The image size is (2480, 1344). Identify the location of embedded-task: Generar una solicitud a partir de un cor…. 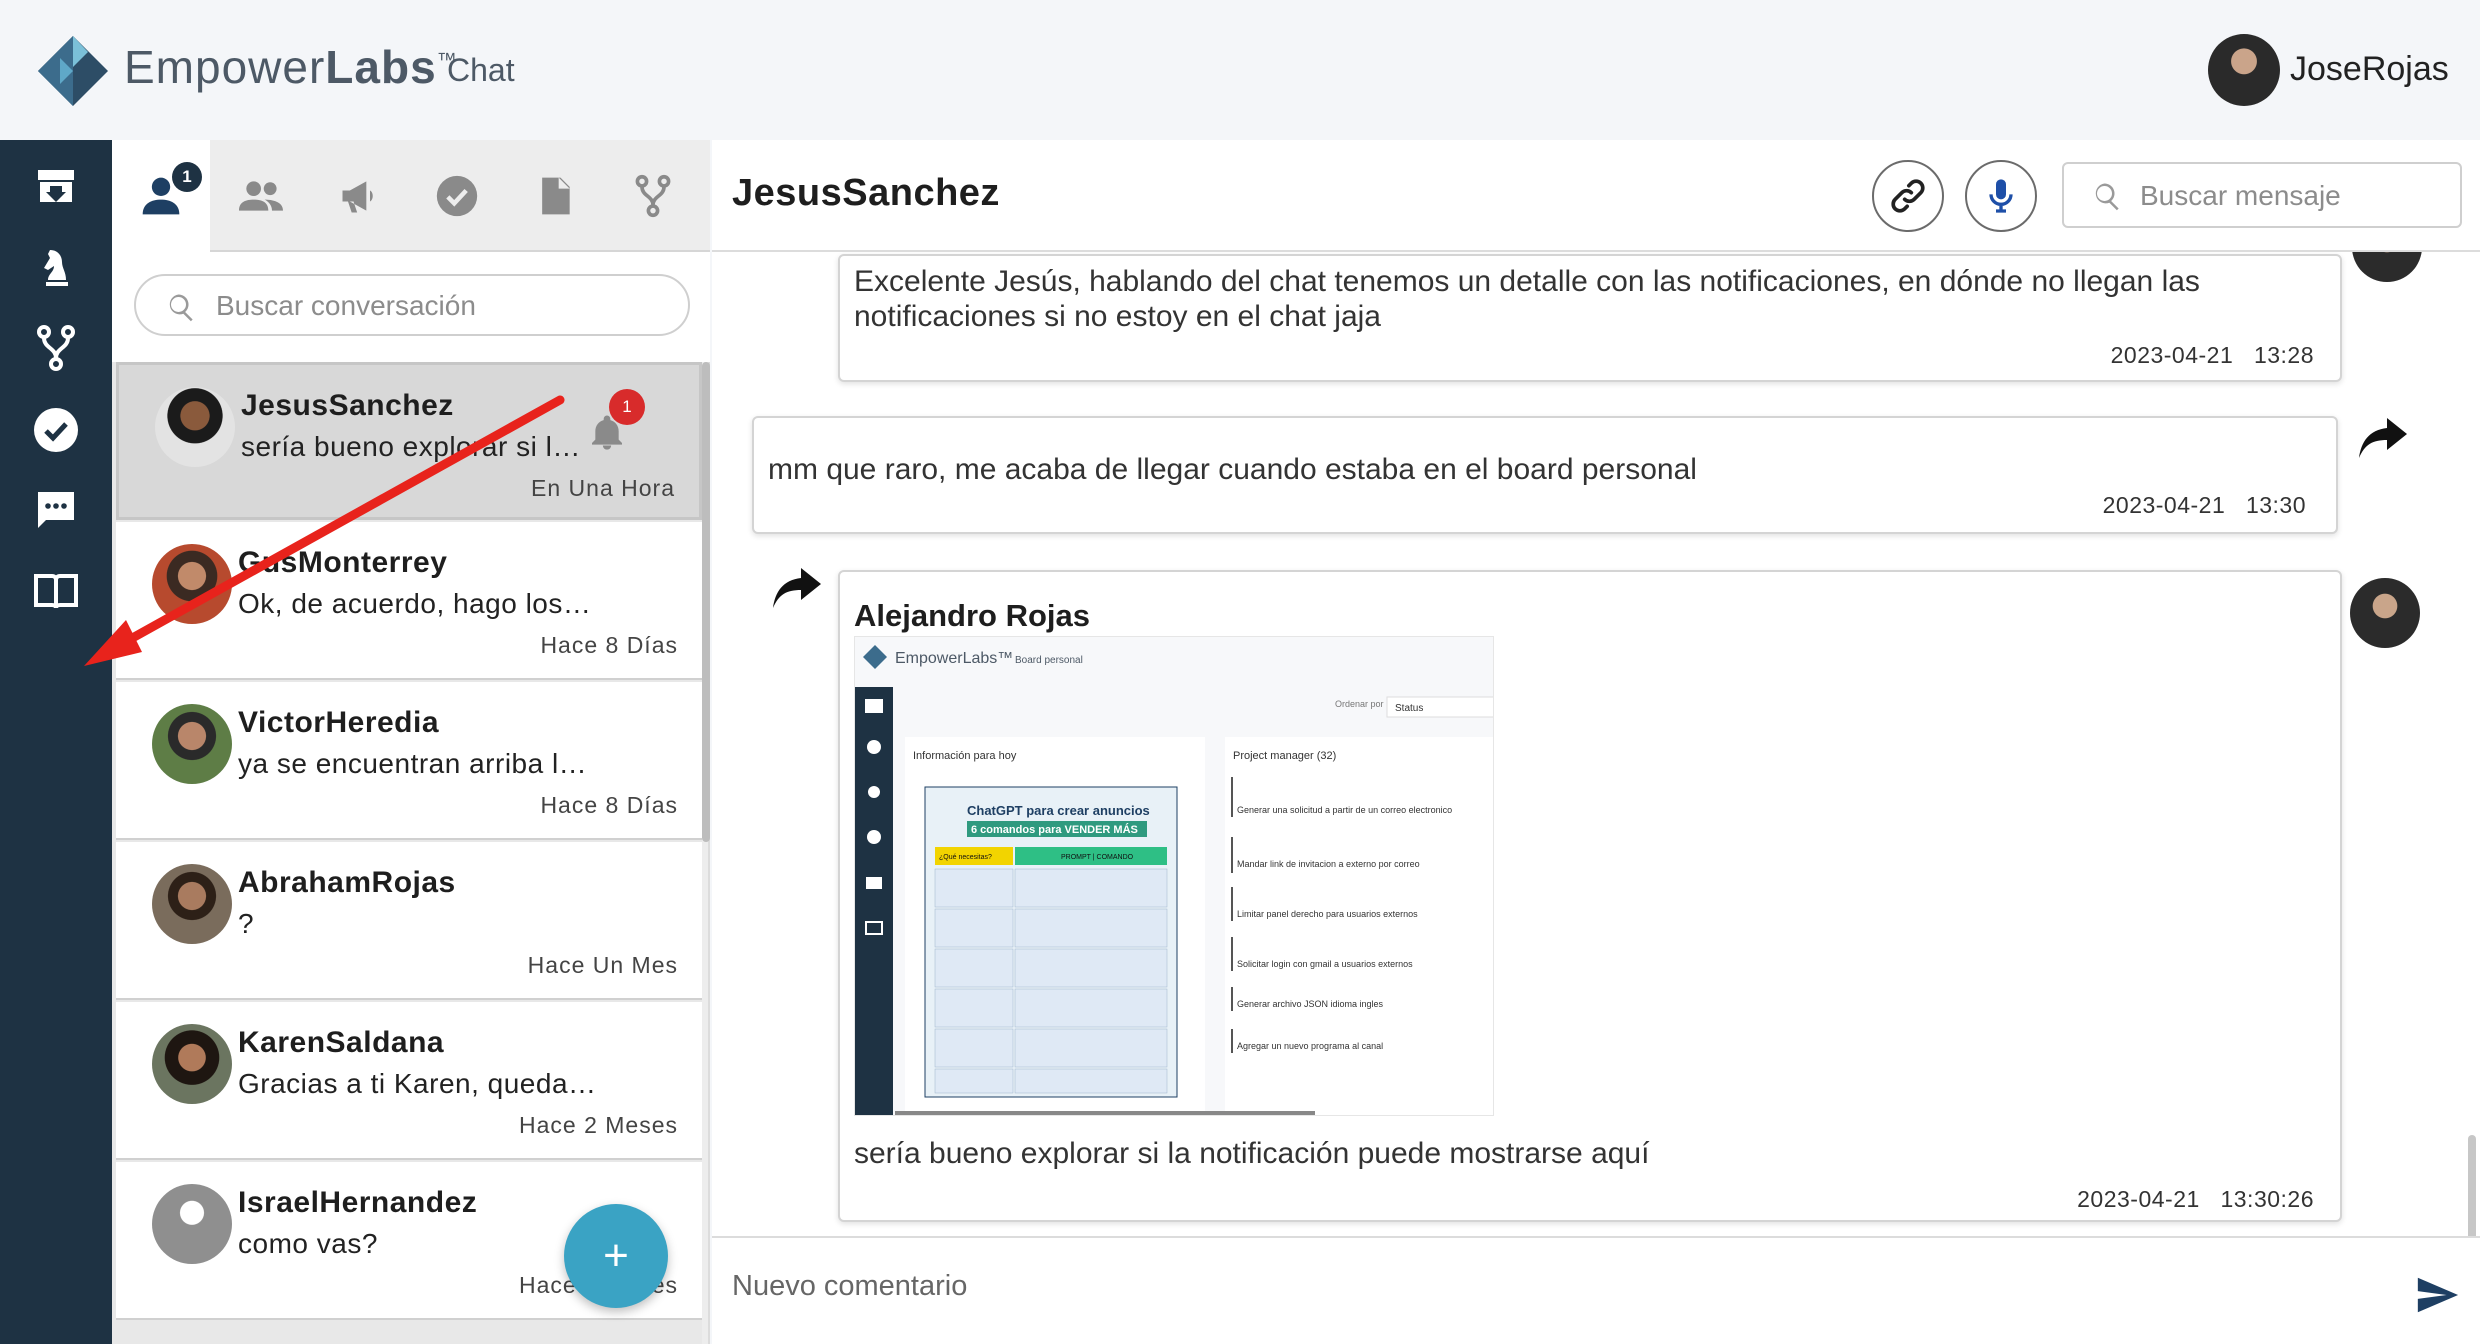
(1344, 810).